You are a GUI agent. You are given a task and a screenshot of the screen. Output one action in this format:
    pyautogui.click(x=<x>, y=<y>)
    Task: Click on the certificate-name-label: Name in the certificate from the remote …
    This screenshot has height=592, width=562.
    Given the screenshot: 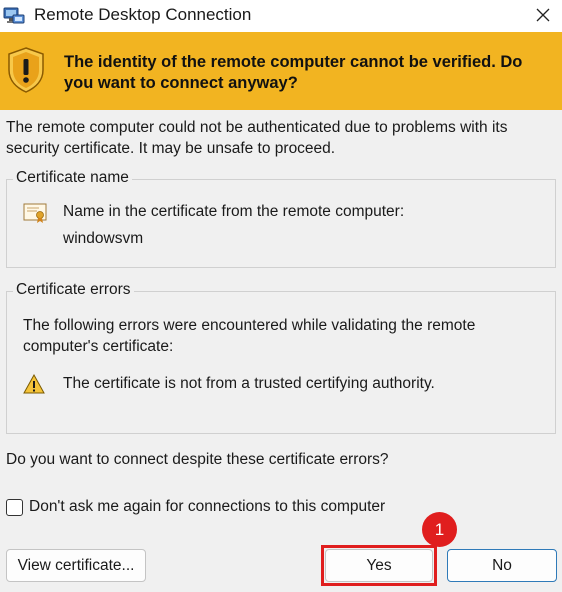 What is the action you would take?
    pyautogui.click(x=234, y=211)
    